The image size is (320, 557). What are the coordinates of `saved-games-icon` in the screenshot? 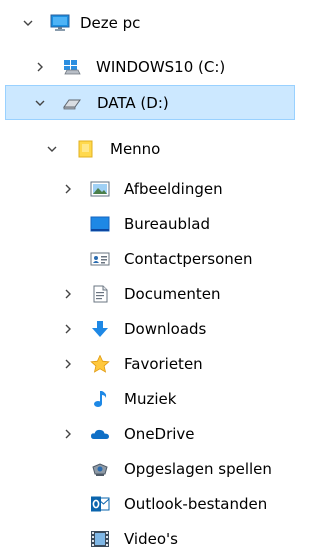 It's located at (100, 469).